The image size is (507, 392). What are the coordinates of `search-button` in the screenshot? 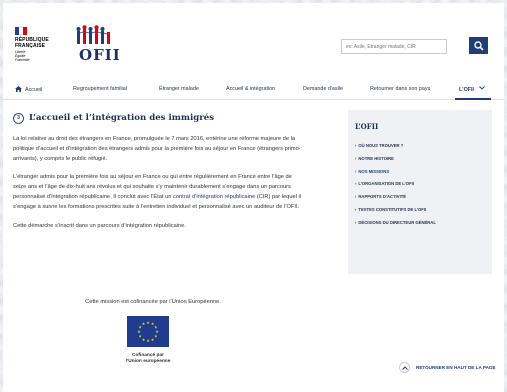 It's located at (478, 45).